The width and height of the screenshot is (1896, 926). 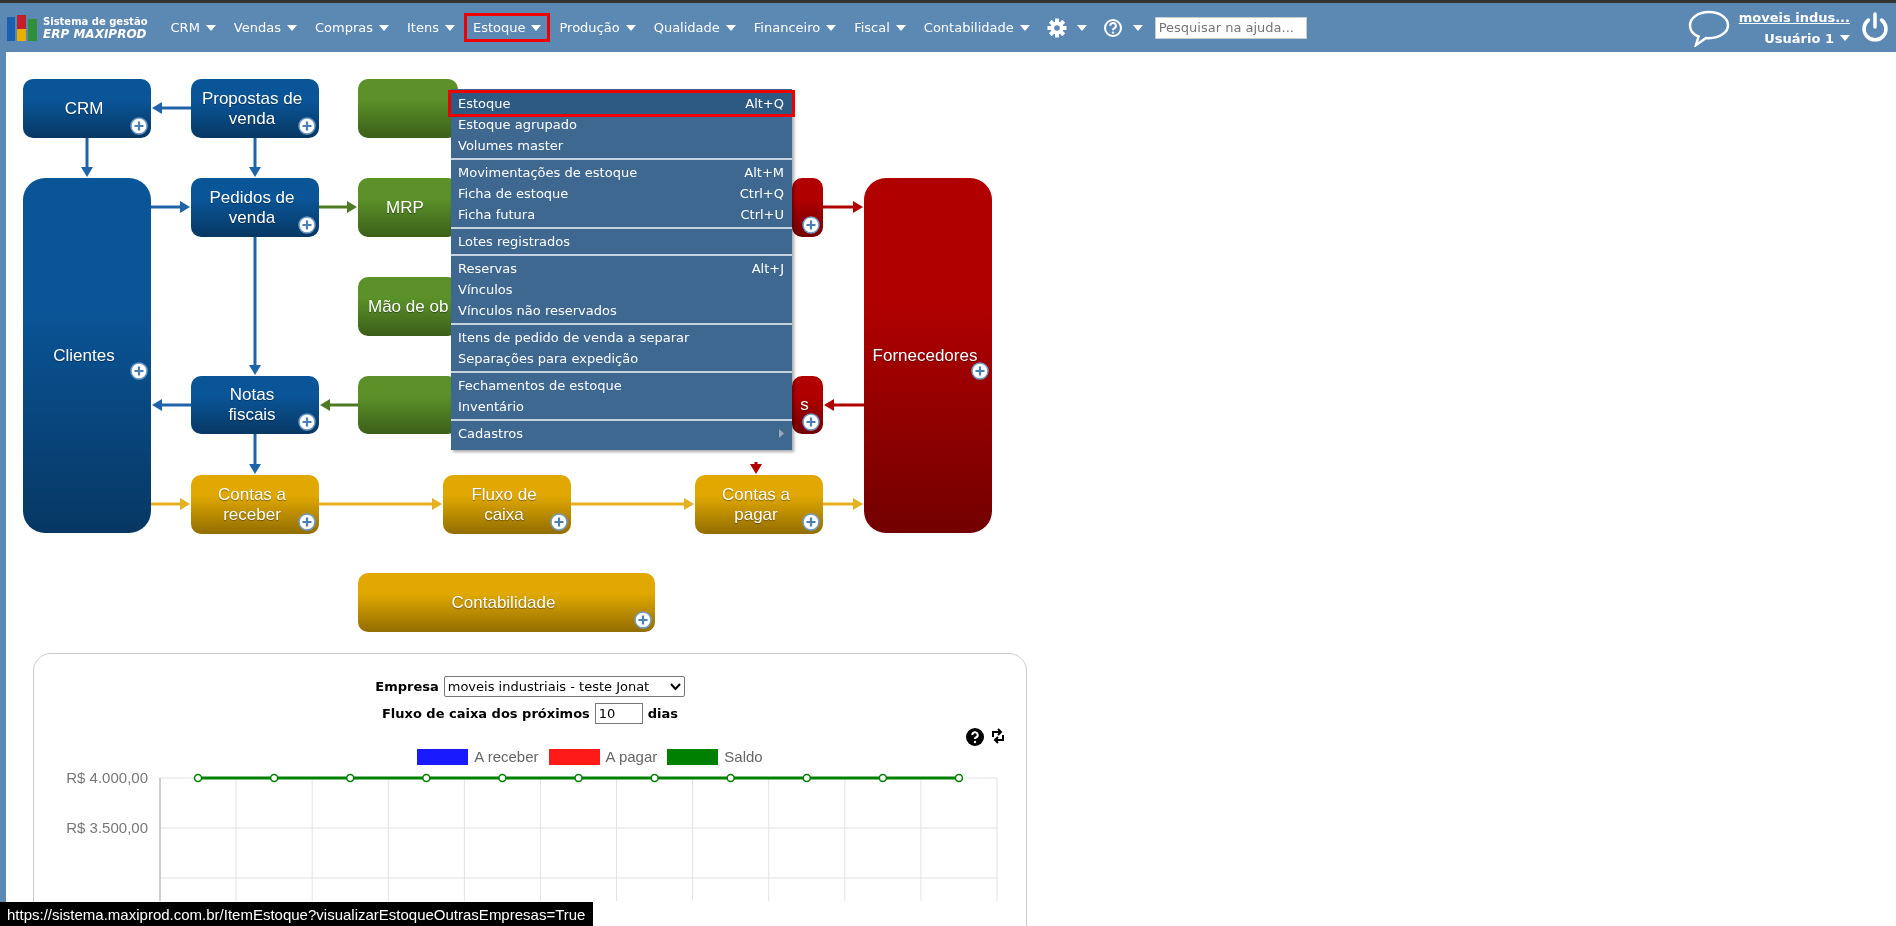 I want to click on process-node: Contas a pagar, so click(x=759, y=504).